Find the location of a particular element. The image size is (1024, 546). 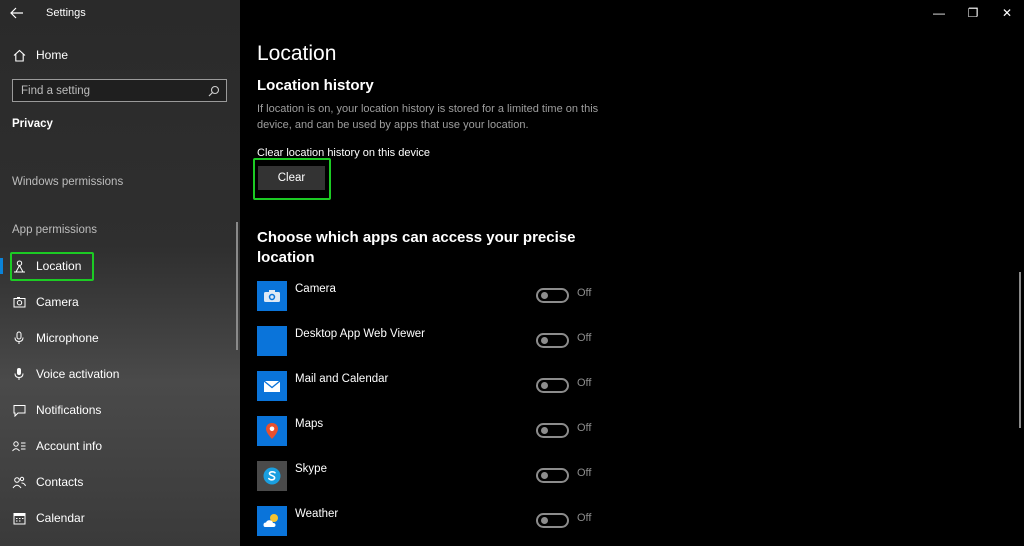

camera-location-toggle is located at coordinates (552, 295).